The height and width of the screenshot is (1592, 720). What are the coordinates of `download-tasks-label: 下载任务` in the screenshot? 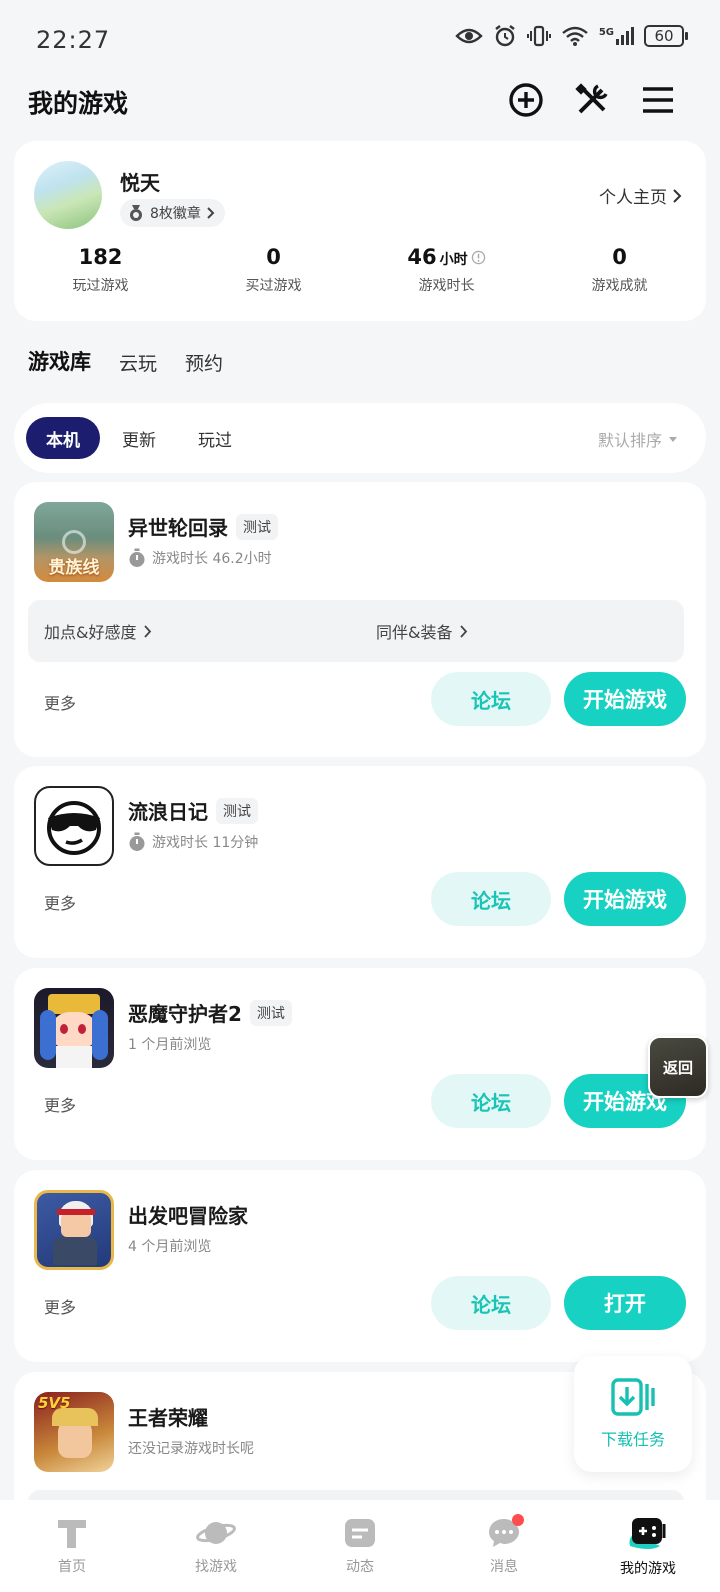 It's located at (632, 1439).